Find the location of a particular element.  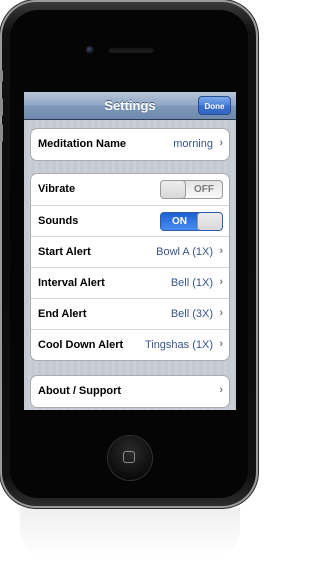

row-label: Cool Down Alert is located at coordinates (81, 345).